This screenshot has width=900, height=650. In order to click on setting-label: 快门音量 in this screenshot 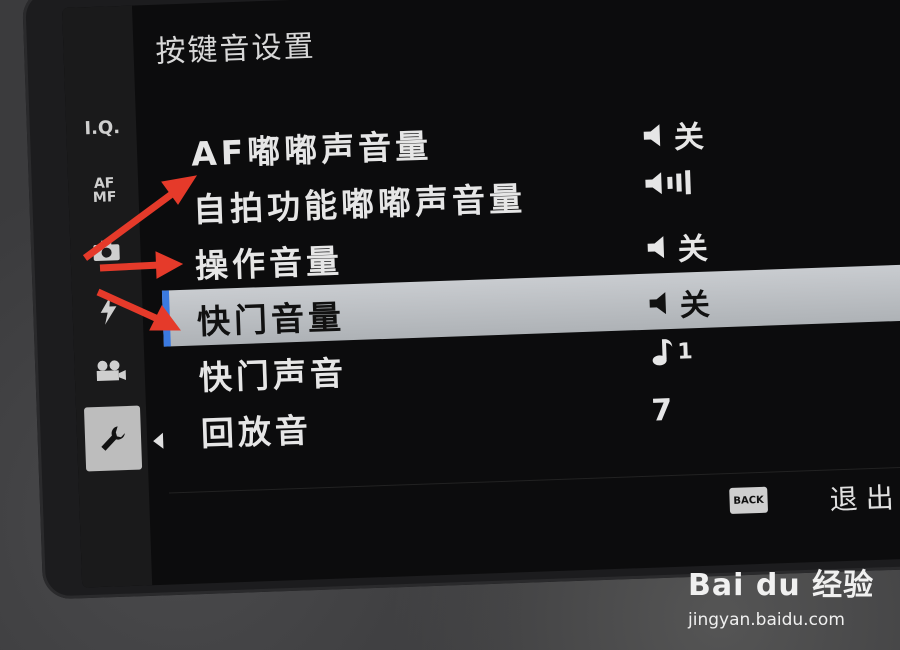, I will do `click(271, 319)`.